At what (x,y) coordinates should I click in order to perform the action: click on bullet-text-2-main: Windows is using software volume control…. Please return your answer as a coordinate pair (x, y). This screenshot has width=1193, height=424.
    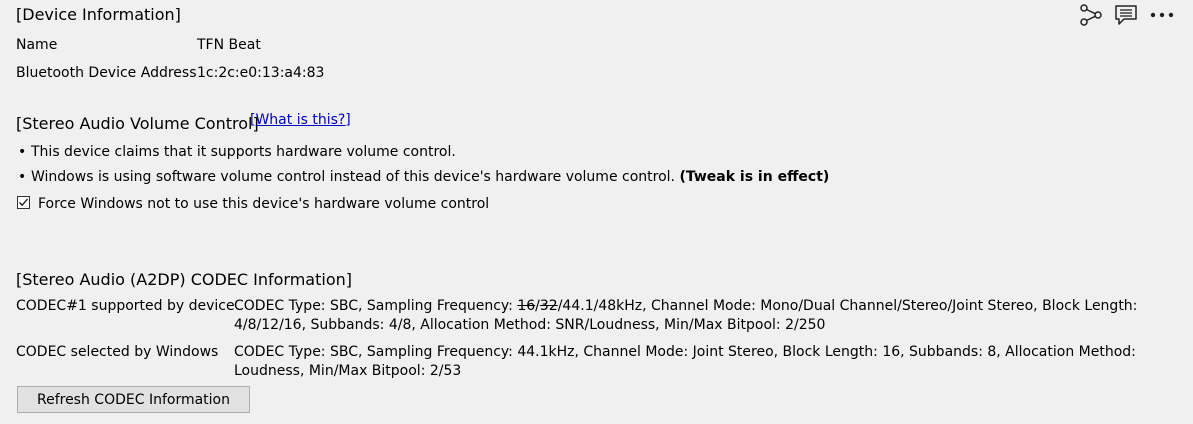
    Looking at the image, I should click on (353, 177).